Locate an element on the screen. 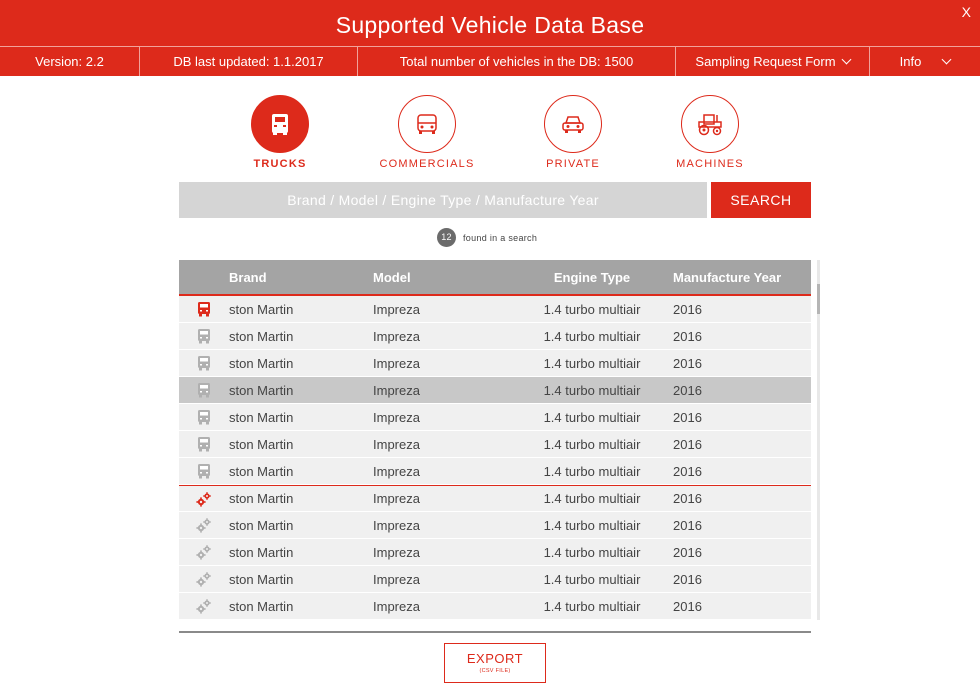 The image size is (980, 700). category-commercials: COMMERCIALS is located at coordinates (427, 132).